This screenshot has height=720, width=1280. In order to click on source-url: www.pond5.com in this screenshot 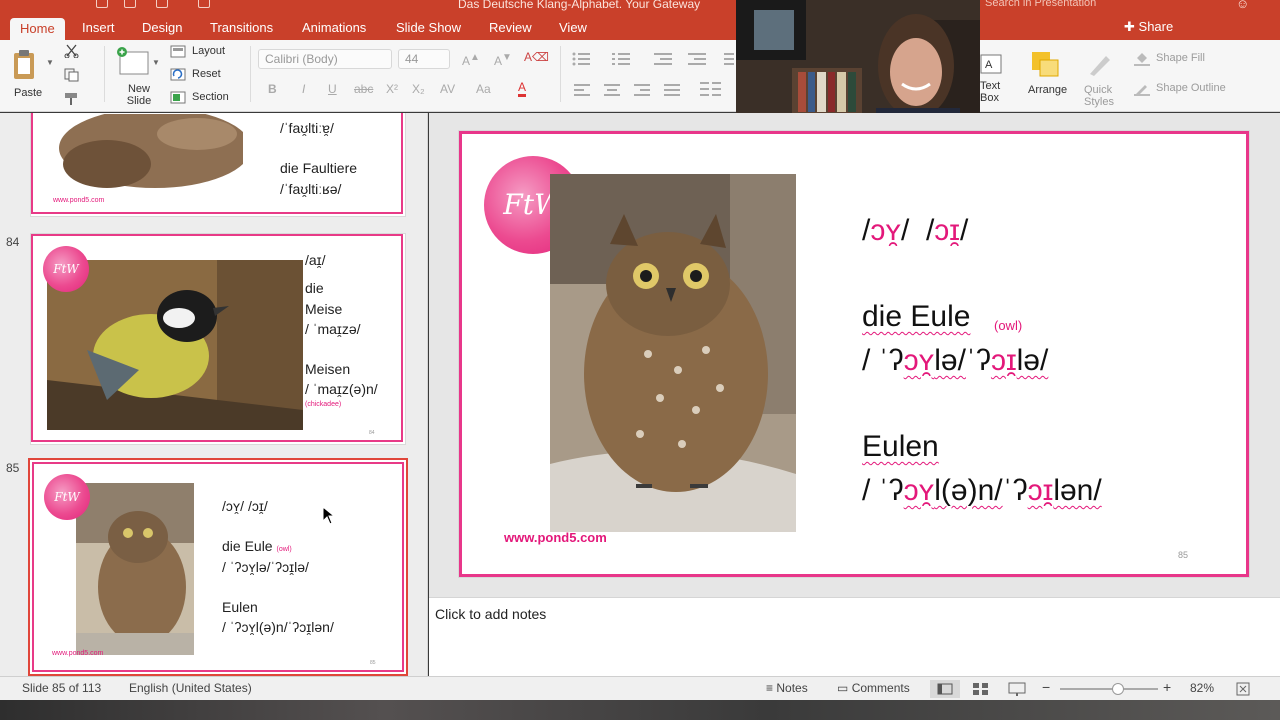, I will do `click(79, 200)`.